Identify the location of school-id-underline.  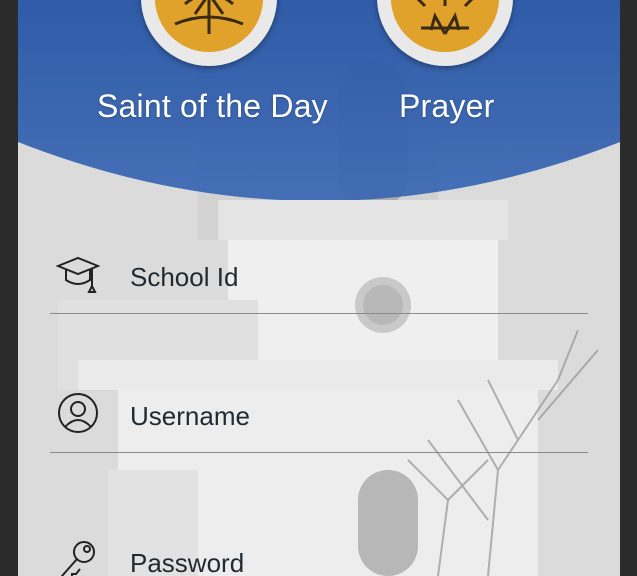
(319, 313).